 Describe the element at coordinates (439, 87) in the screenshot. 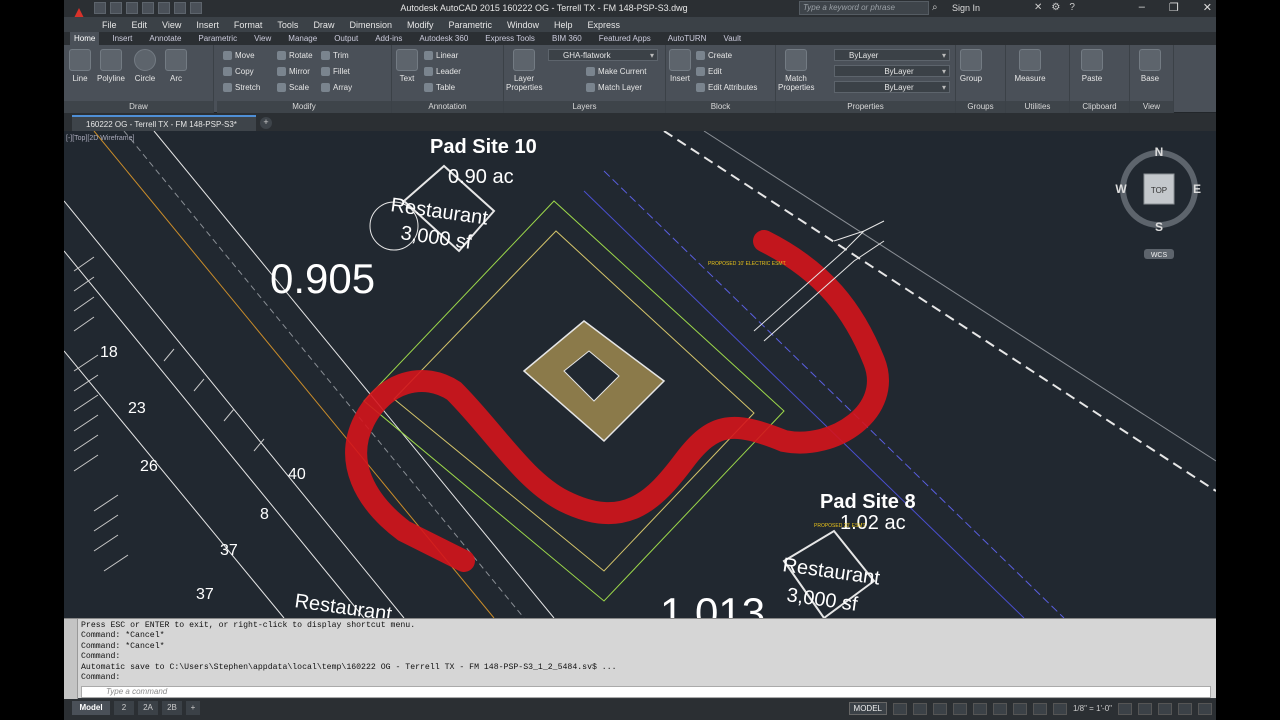

I see `table-button: Table` at that location.